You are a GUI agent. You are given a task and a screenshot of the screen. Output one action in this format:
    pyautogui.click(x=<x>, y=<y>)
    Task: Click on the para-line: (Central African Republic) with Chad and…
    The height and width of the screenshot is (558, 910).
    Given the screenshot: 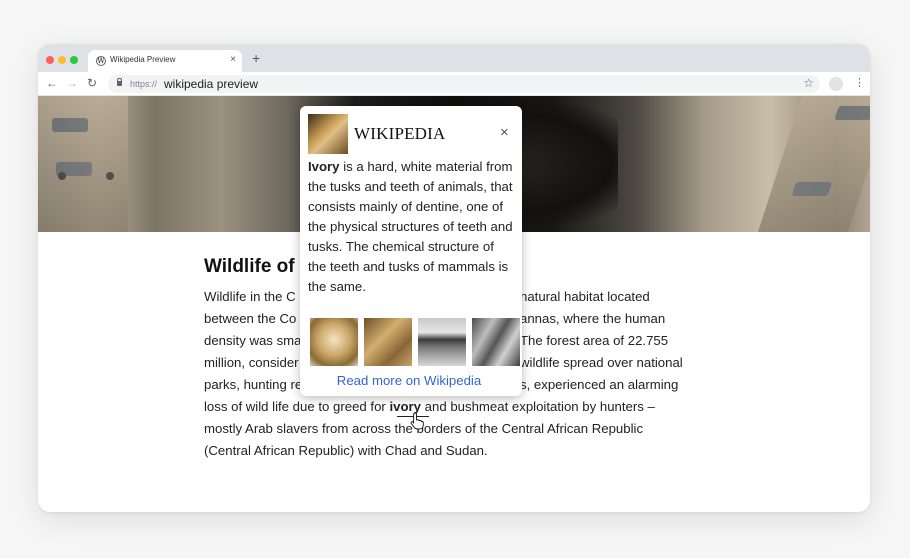 What is the action you would take?
    pyautogui.click(x=346, y=450)
    